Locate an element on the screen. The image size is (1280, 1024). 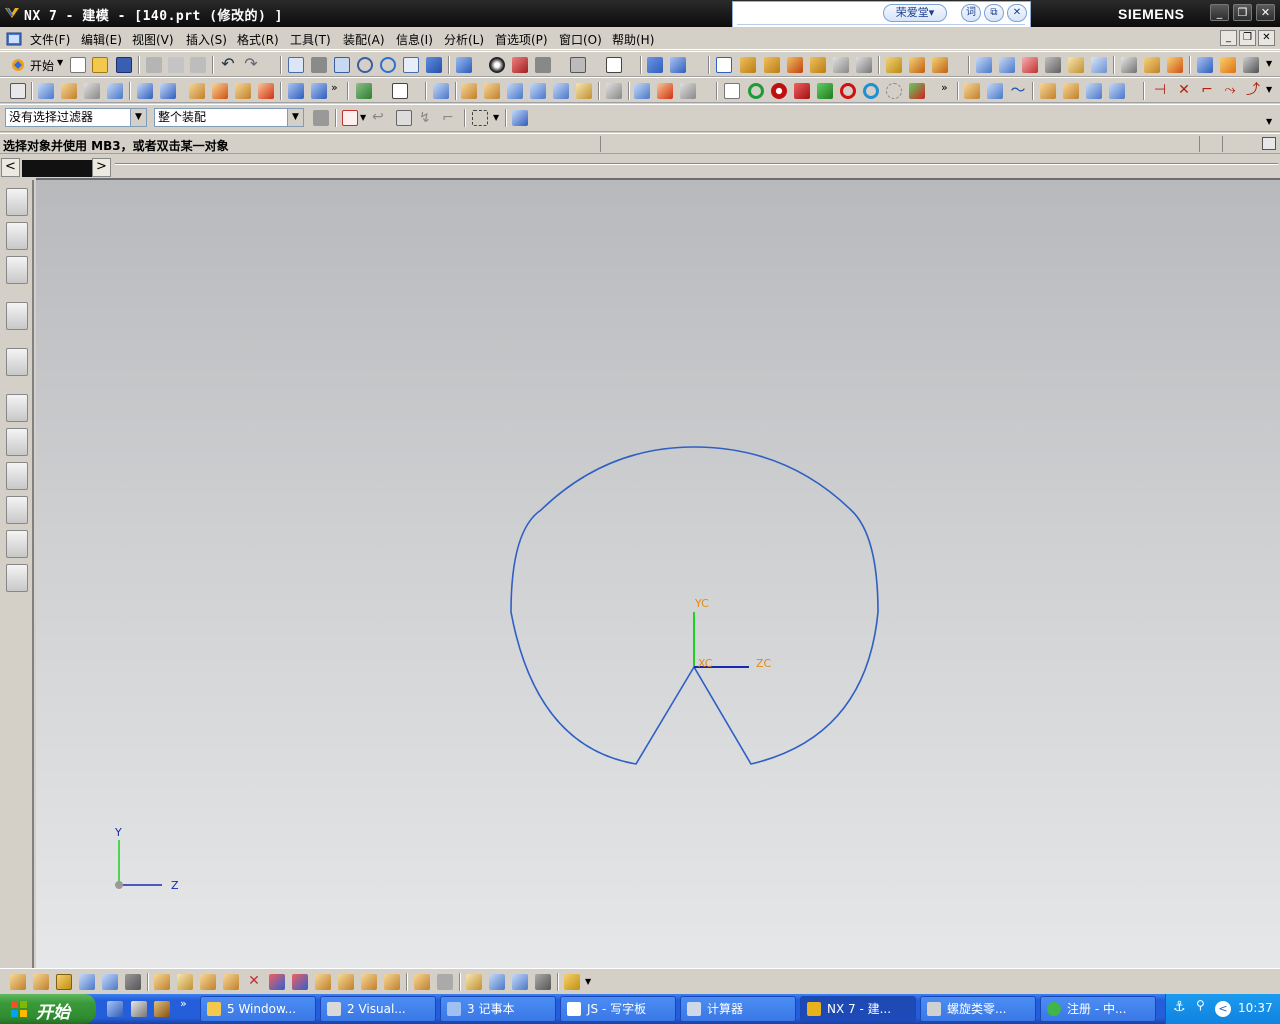
paint-icon is located at coordinates (1228, 65).